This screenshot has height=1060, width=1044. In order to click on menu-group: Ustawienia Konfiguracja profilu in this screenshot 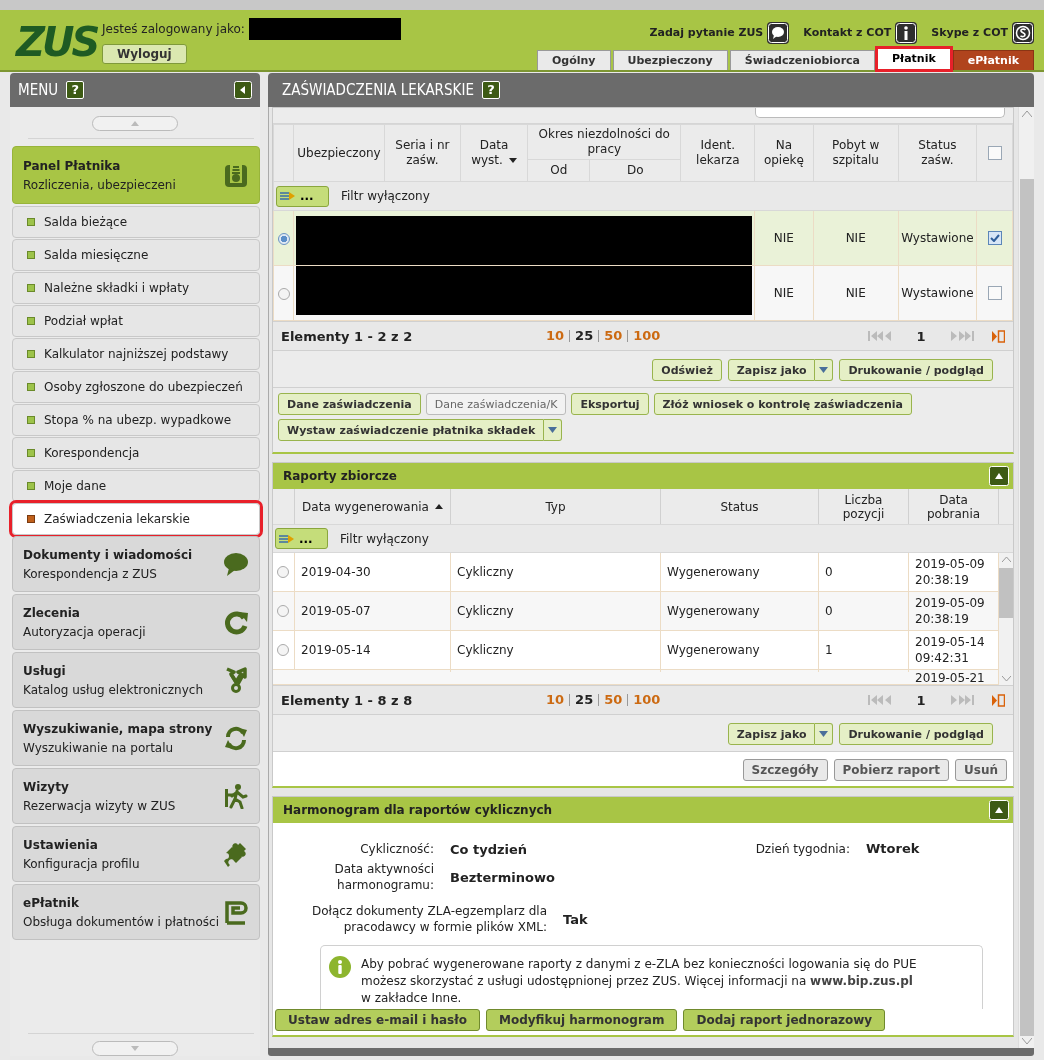, I will do `click(136, 854)`.